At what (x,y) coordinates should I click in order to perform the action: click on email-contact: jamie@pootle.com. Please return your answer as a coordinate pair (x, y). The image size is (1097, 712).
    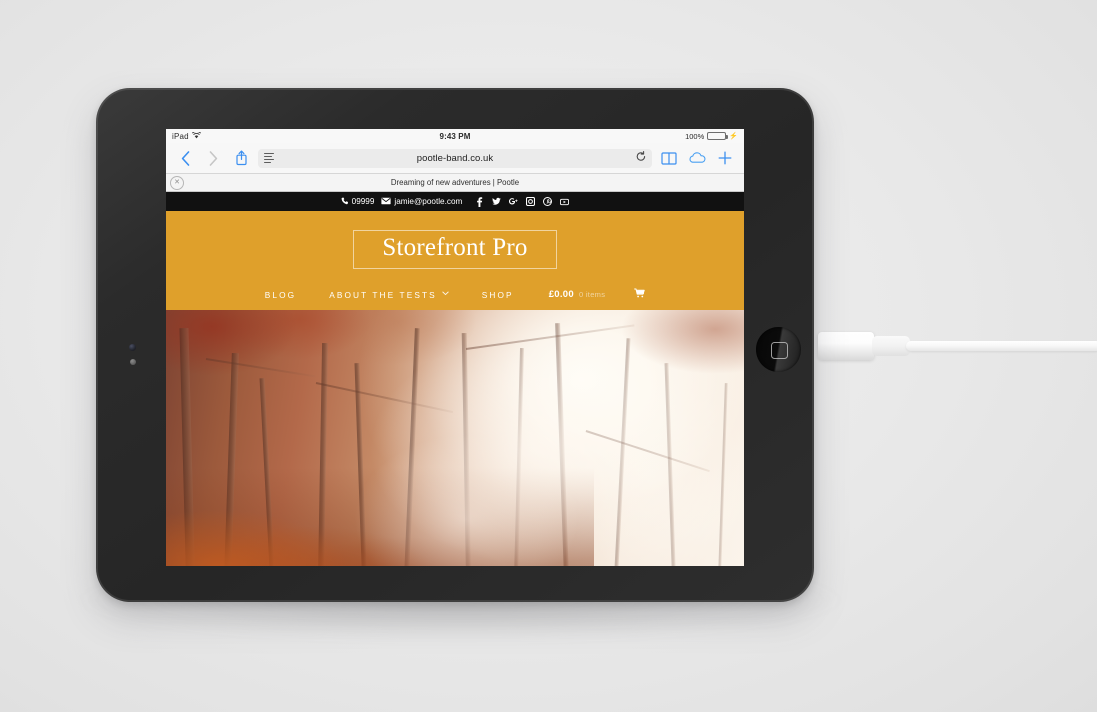
    Looking at the image, I should click on (421, 202).